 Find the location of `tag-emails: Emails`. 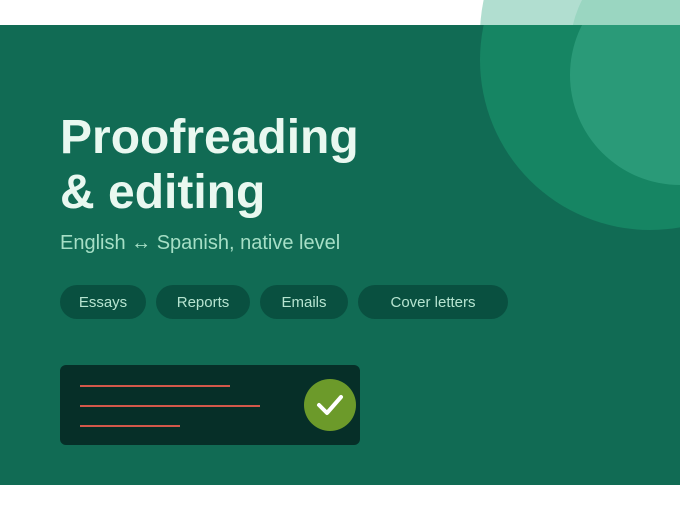

tag-emails: Emails is located at coordinates (304, 302).